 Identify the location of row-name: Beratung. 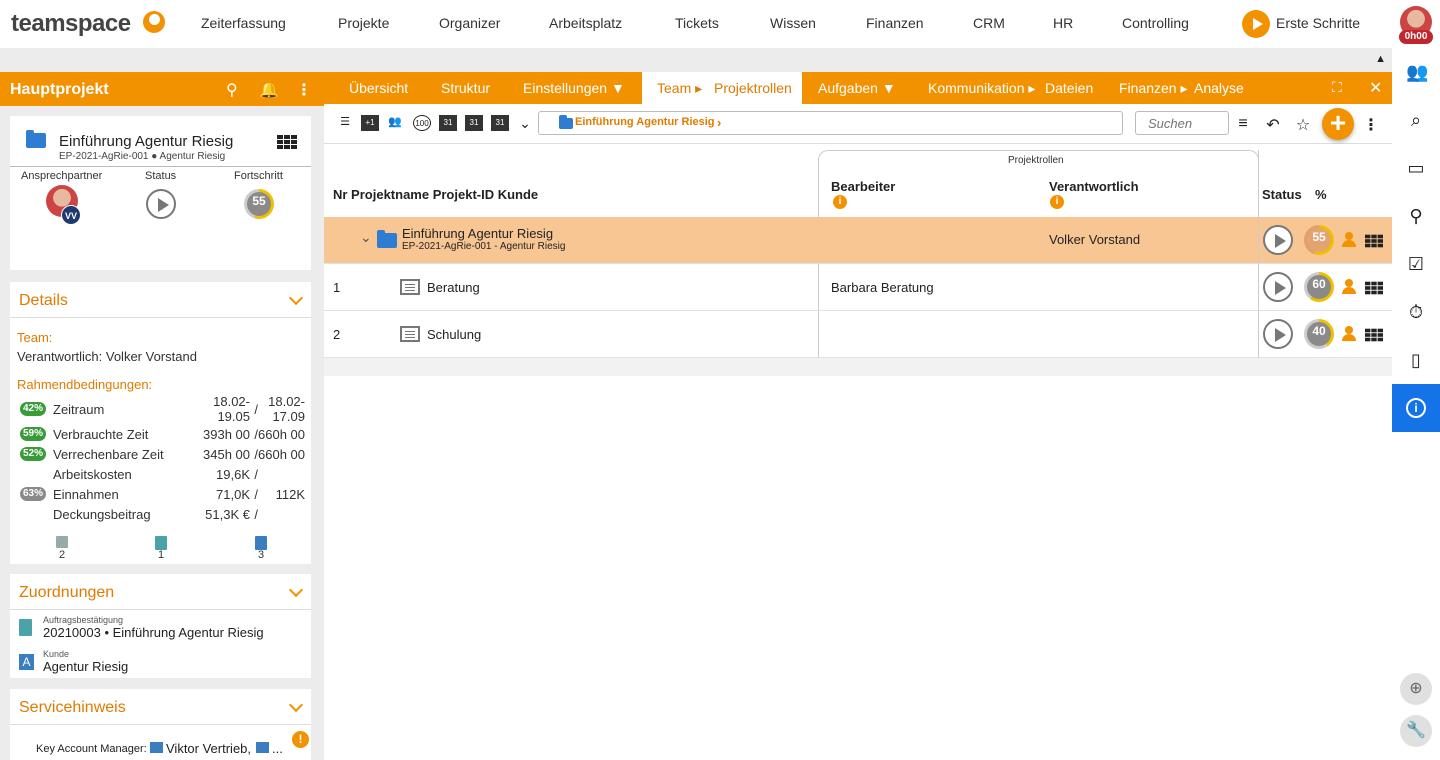
(453, 287).